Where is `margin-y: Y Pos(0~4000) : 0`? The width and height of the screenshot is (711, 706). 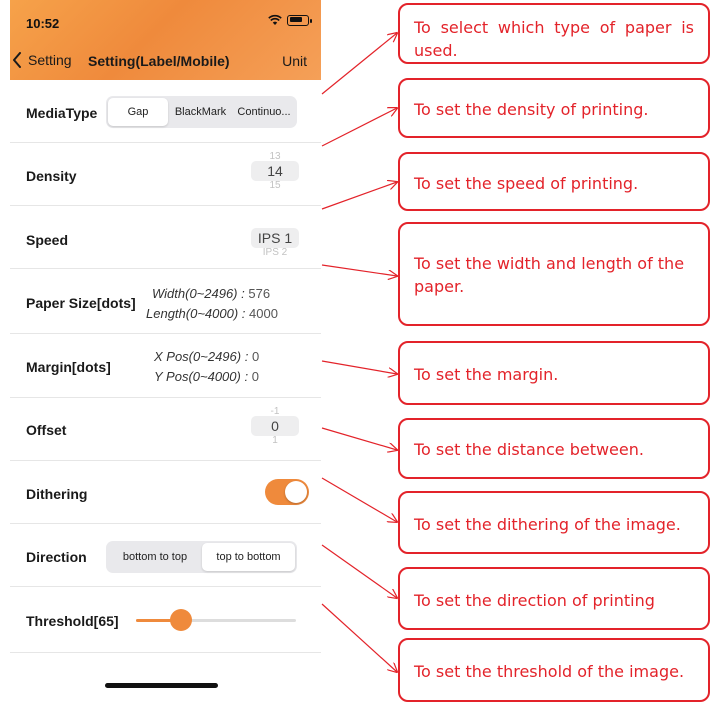 margin-y: Y Pos(0~4000) : 0 is located at coordinates (206, 376).